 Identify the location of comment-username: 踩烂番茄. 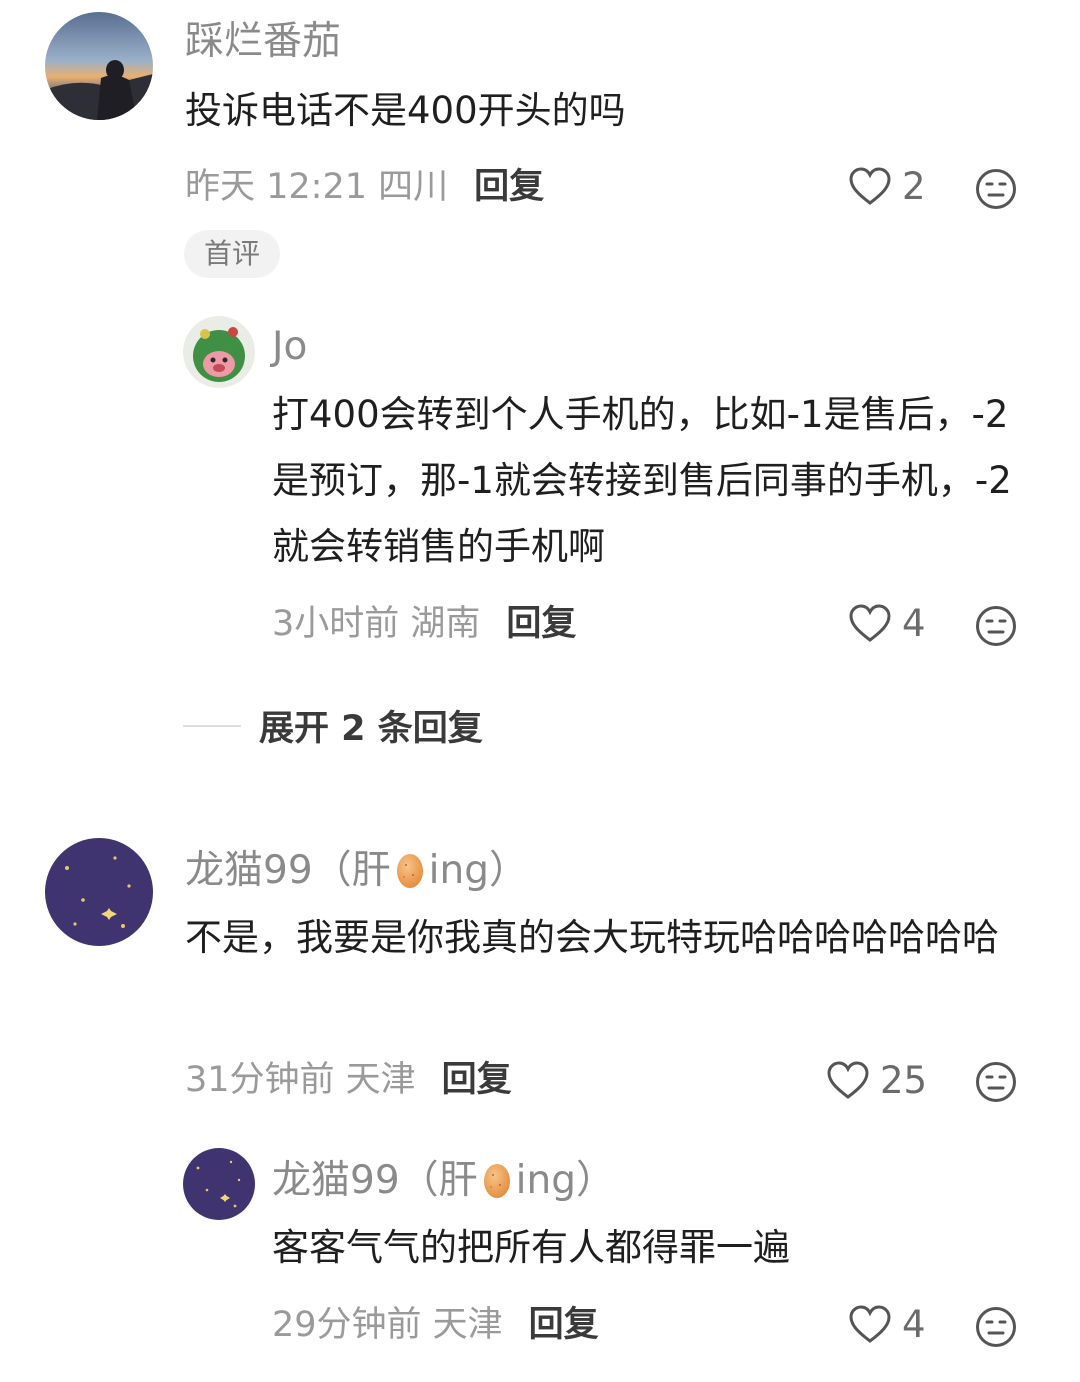
(263, 41).